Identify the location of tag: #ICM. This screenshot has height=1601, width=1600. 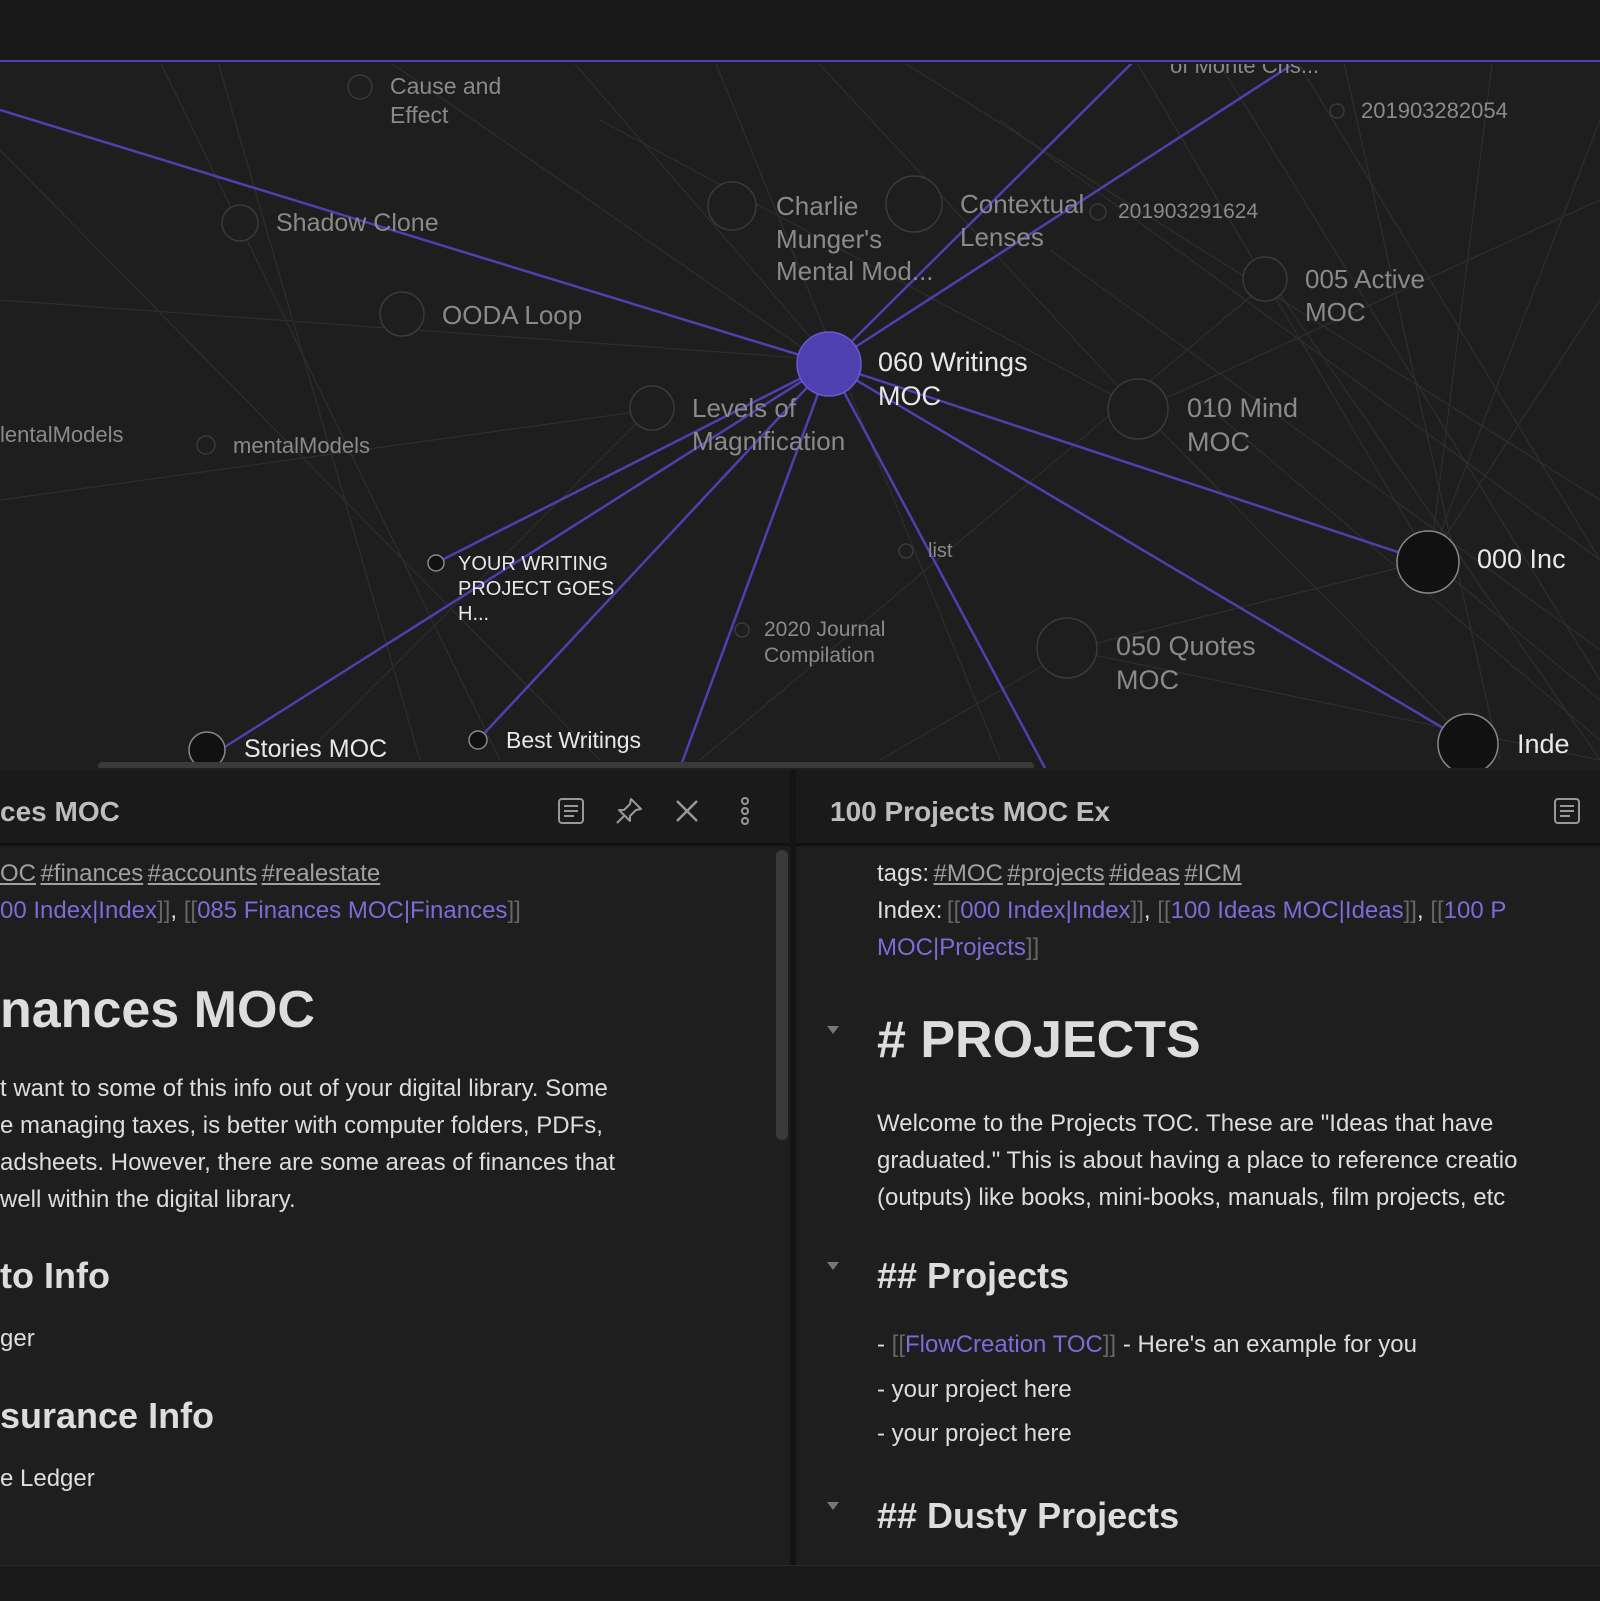
(1212, 873).